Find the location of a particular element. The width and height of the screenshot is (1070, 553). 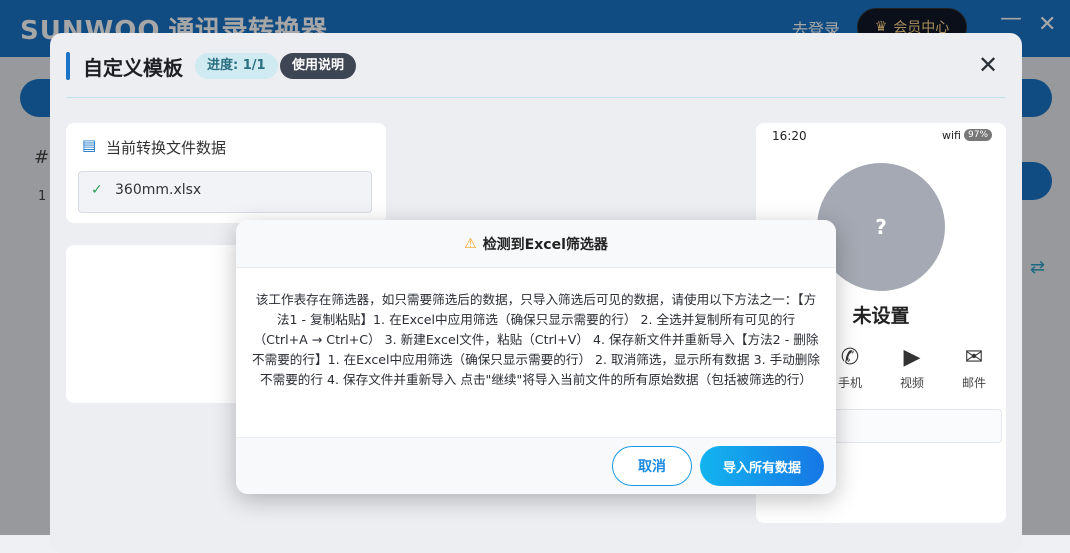

document-icon: ▤ is located at coordinates (89, 145).